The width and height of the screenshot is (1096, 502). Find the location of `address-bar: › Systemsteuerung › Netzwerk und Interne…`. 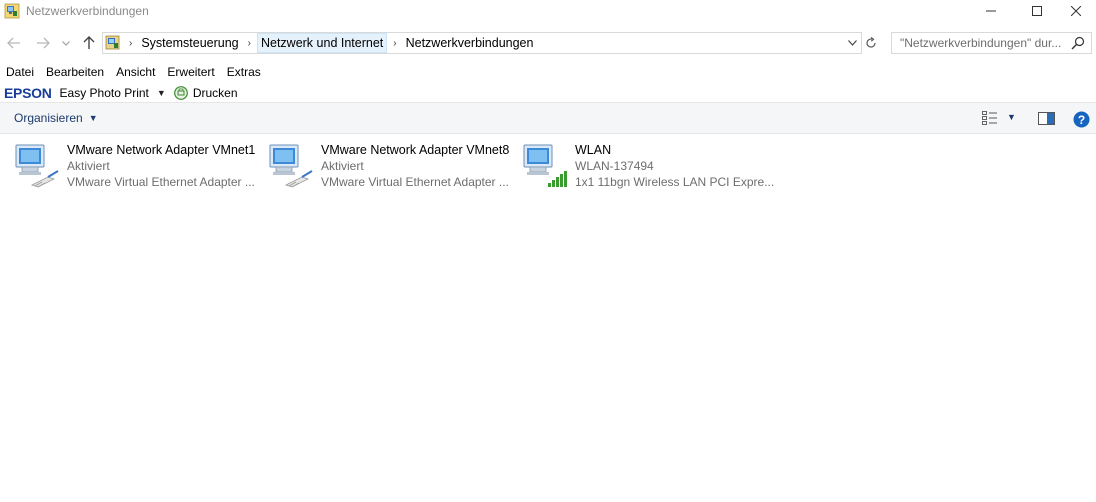

address-bar: › Systemsteuerung › Netzwerk und Interne… is located at coordinates (482, 43).